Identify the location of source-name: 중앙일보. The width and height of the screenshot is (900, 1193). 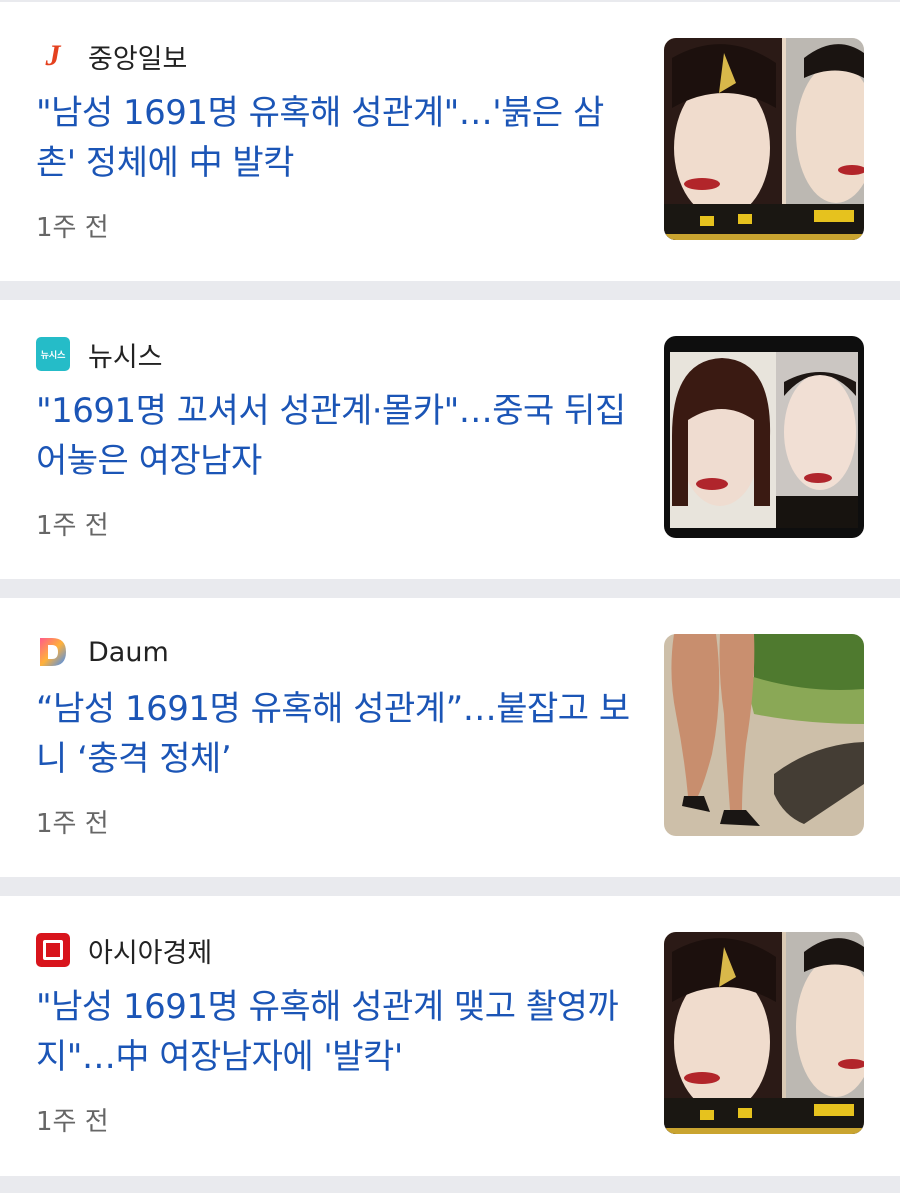
(138, 59).